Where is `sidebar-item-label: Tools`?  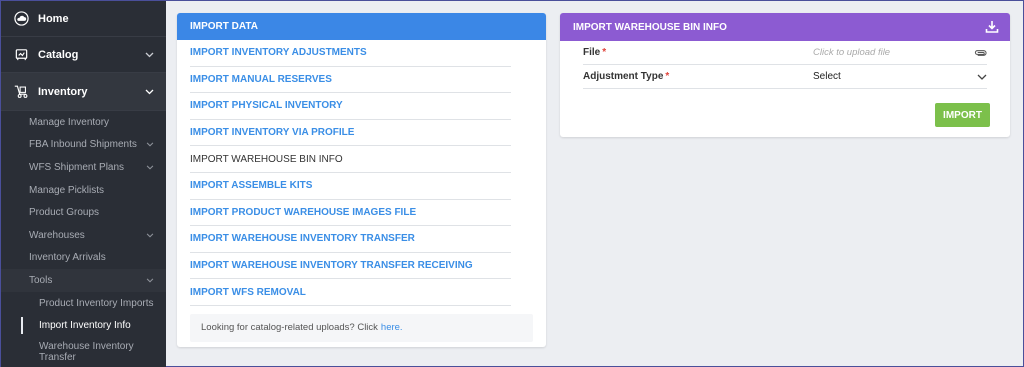
sidebar-item-label: Tools is located at coordinates (41, 280).